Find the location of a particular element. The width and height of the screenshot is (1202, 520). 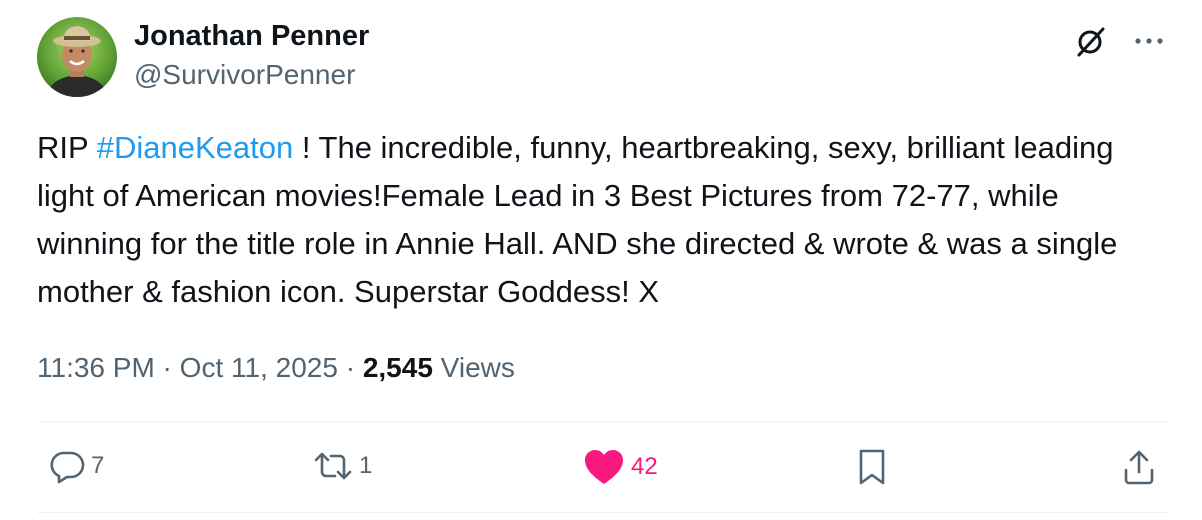

author-display-name: Jonathan Penner is located at coordinates (251, 36).